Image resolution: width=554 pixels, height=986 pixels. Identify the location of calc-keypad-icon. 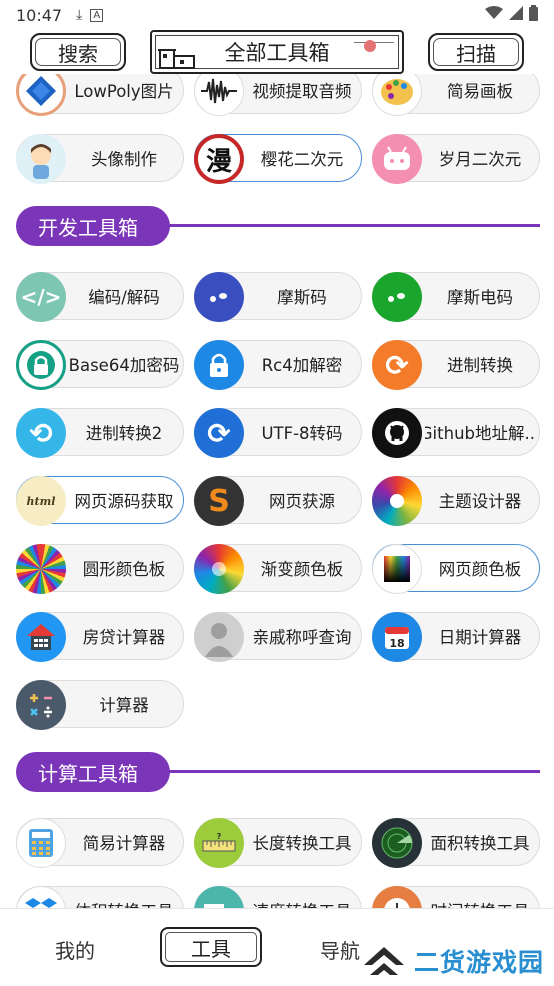
(41, 843).